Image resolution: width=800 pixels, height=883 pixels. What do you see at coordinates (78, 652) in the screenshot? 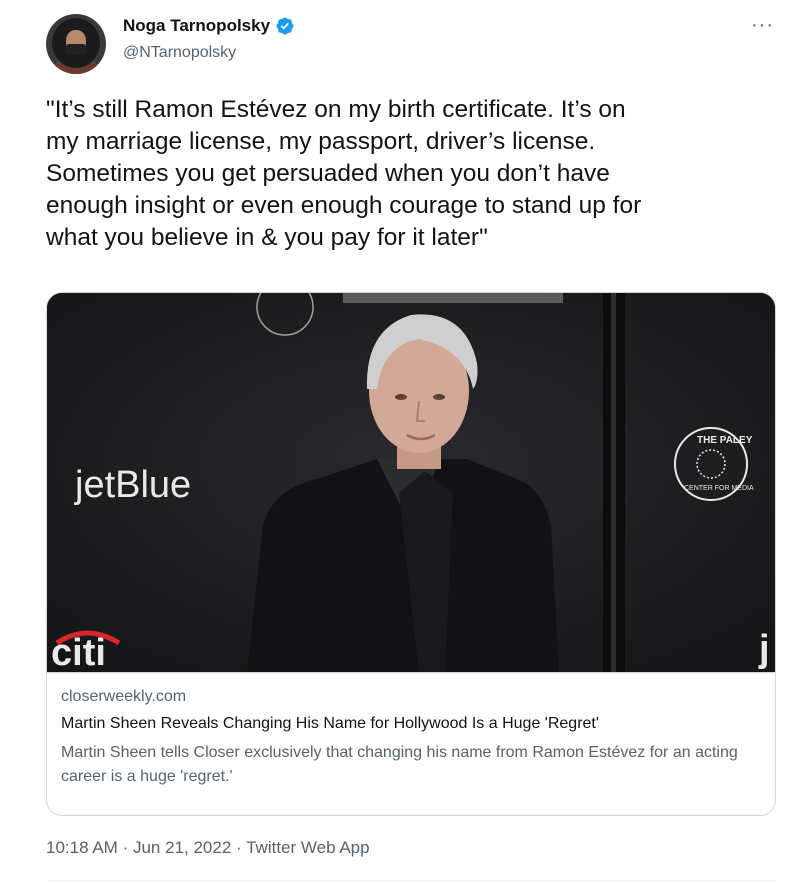
I see `citi-logo: citi` at bounding box center [78, 652].